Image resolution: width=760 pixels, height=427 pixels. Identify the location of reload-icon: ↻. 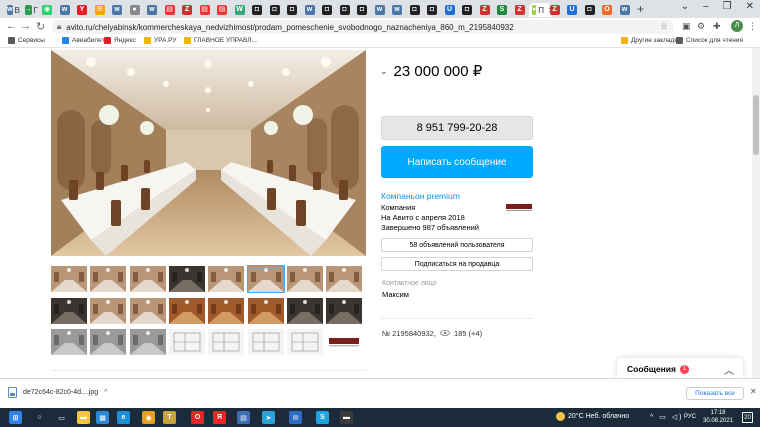
(40, 26).